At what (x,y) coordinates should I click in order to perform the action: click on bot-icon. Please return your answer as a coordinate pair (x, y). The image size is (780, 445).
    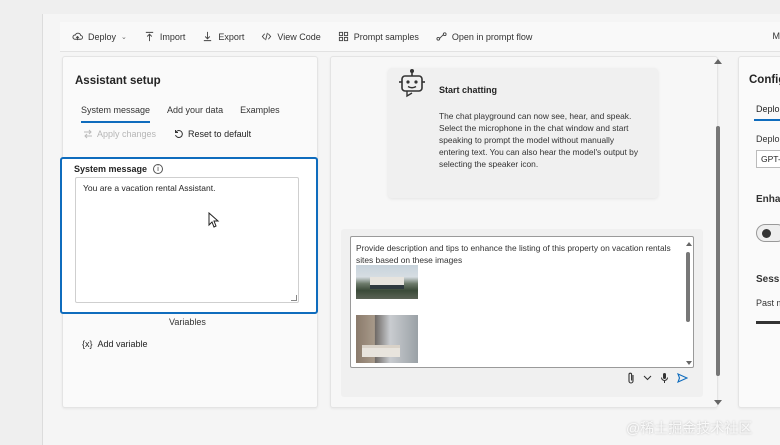
    Looking at the image, I should click on (412, 83).